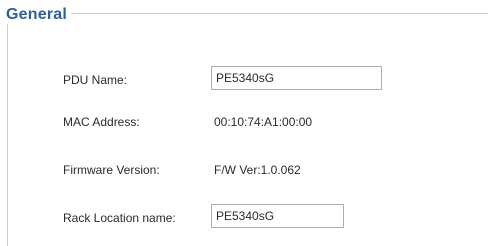 The image size is (489, 246). Describe the element at coordinates (277, 216) in the screenshot. I see `rack-location-name-input` at that location.